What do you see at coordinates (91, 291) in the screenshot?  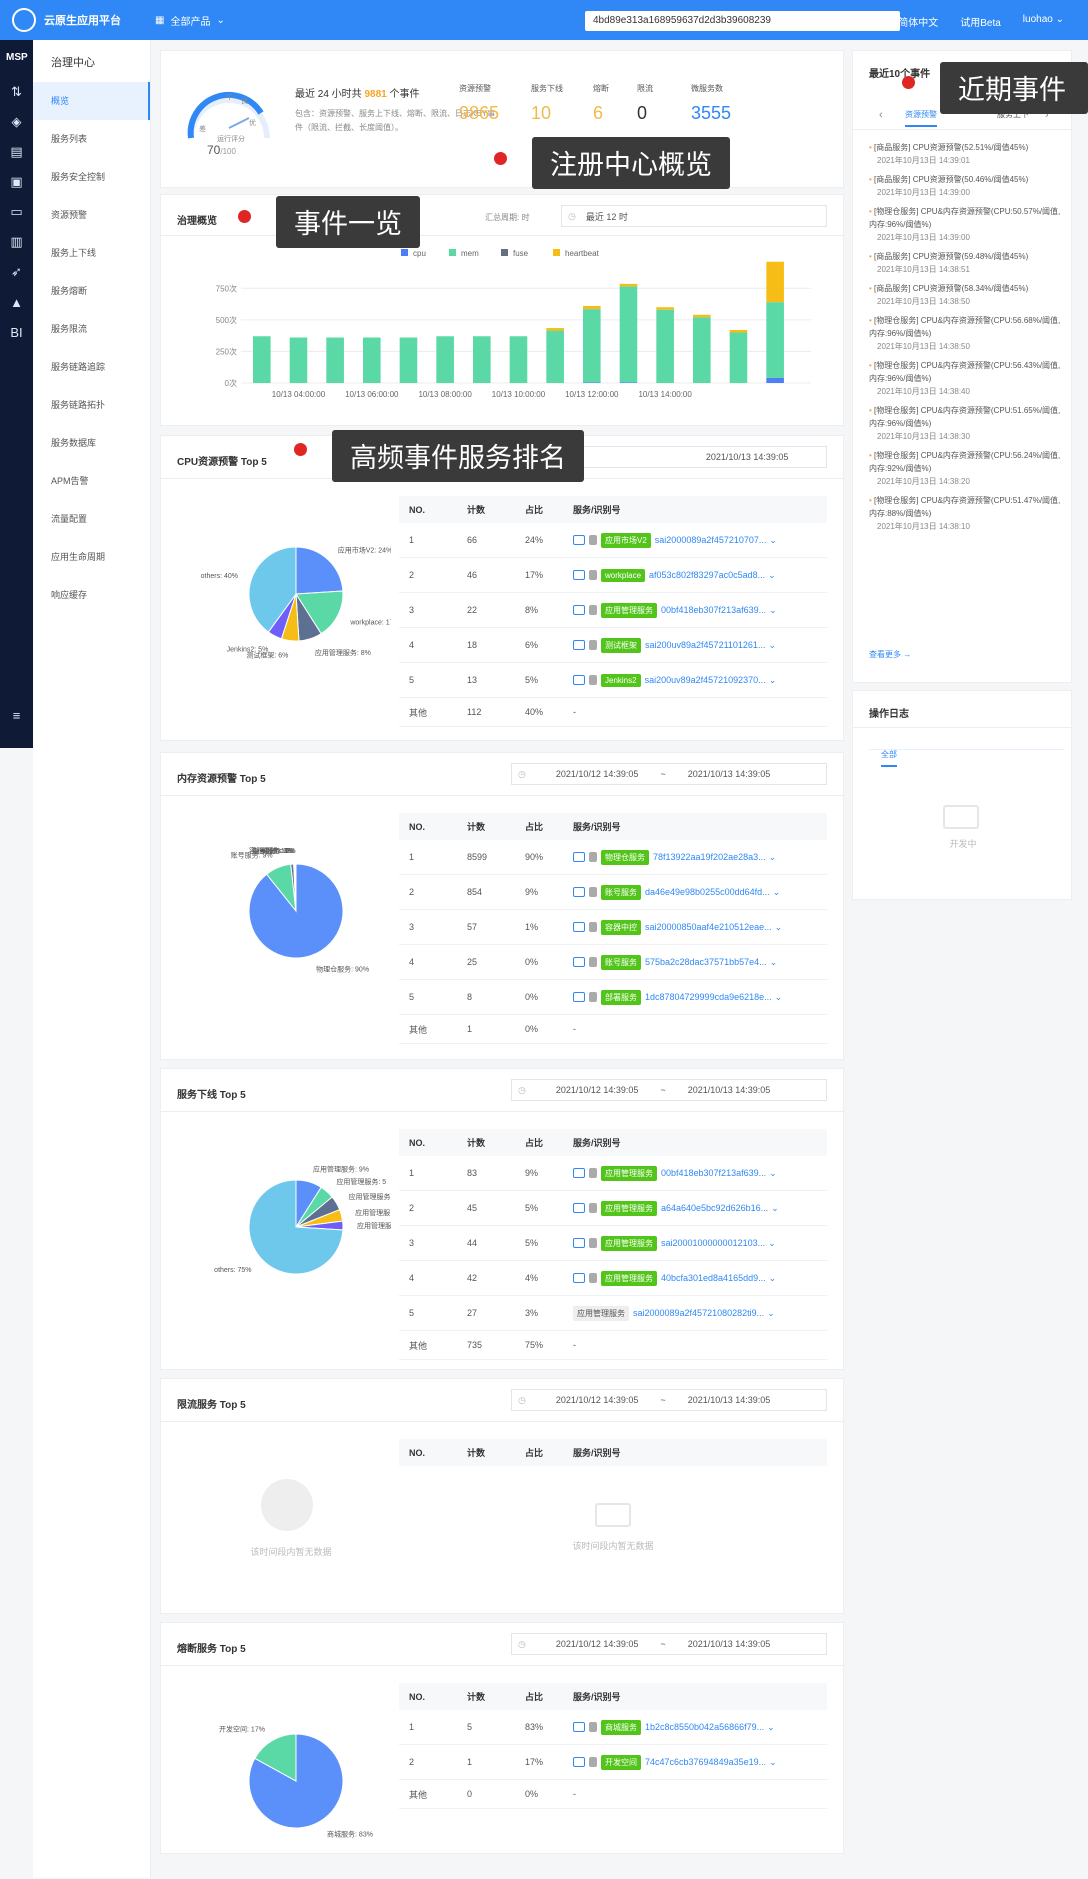 I see `menu-item-5: 服务熔断` at bounding box center [91, 291].